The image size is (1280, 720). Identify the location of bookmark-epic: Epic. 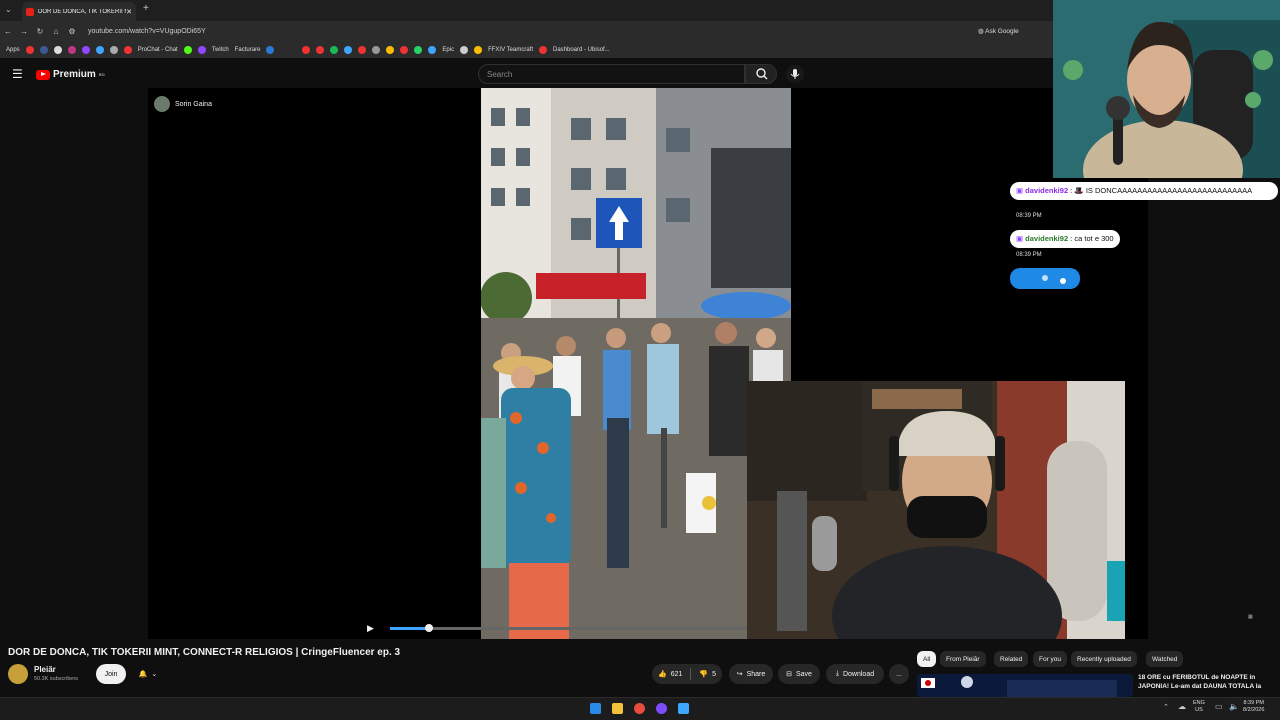
(448, 50).